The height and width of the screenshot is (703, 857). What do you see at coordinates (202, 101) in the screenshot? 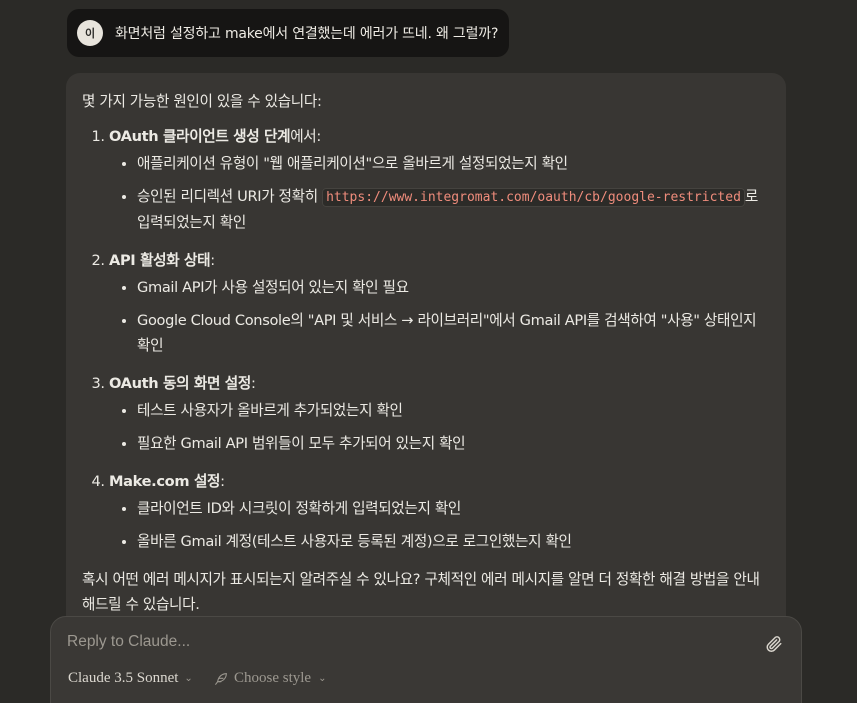
I see `assistant-intro: 몇 가지 가능한 원인이 있을 수 있습니다:` at bounding box center [202, 101].